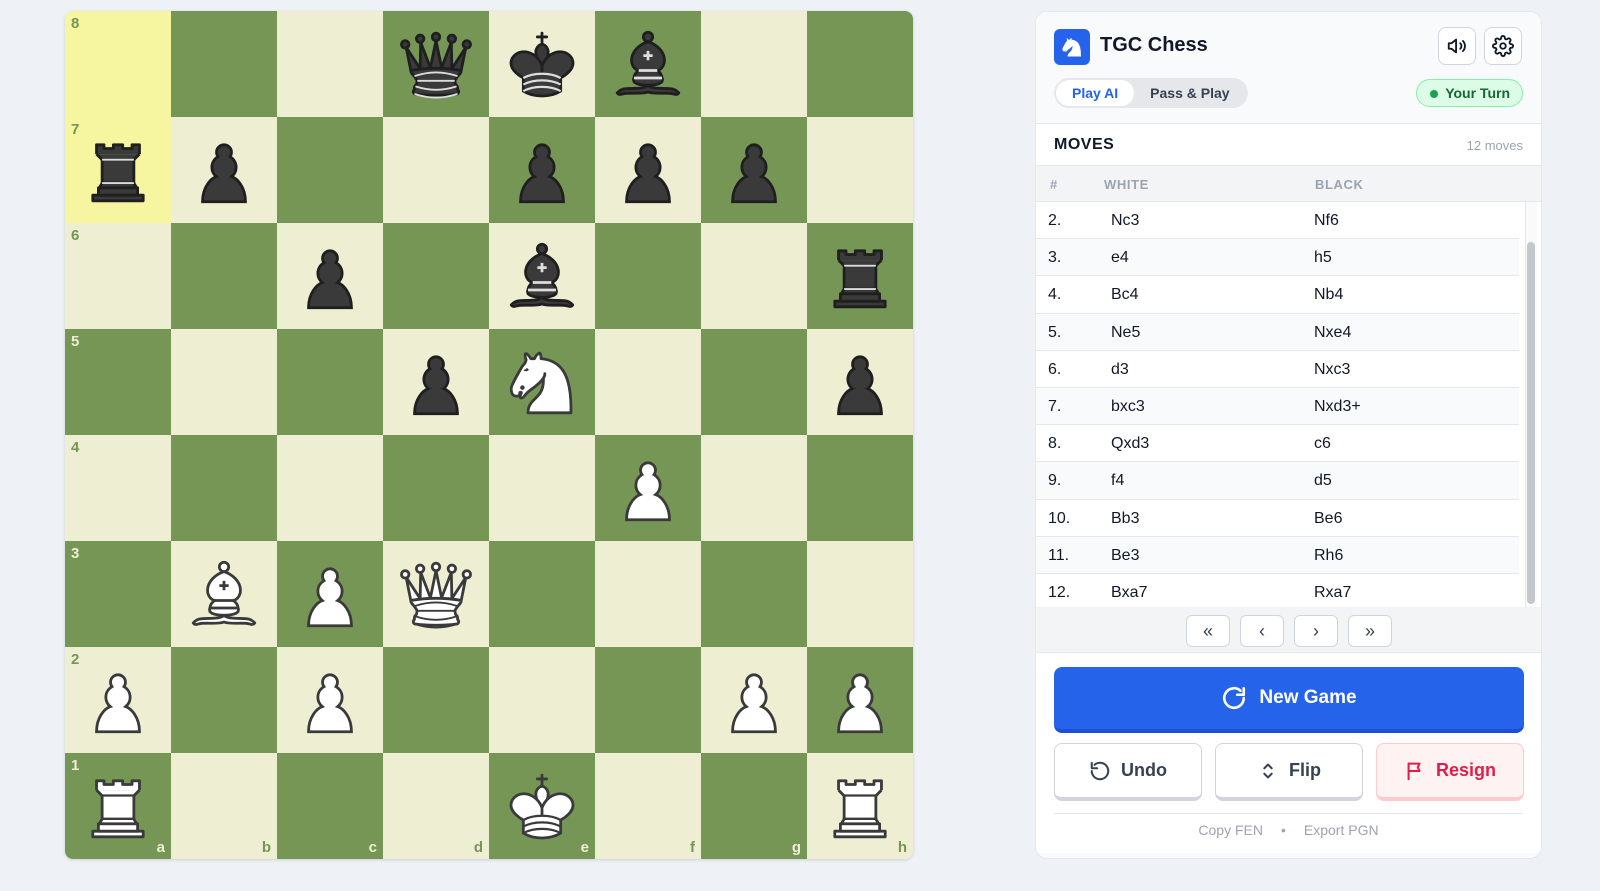 The width and height of the screenshot is (1600, 891). I want to click on square-e8, so click(542, 64).